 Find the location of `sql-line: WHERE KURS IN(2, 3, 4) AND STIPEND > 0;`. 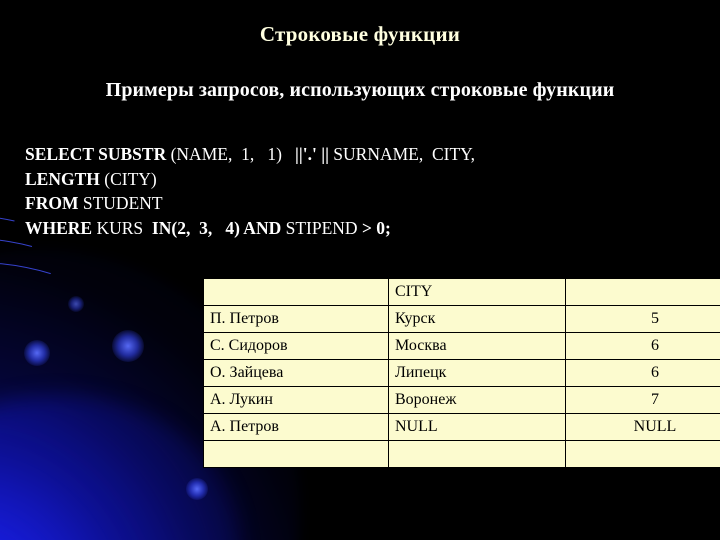

sql-line: WHERE KURS IN(2, 3, 4) AND STIPEND > 0; is located at coordinates (360, 228).